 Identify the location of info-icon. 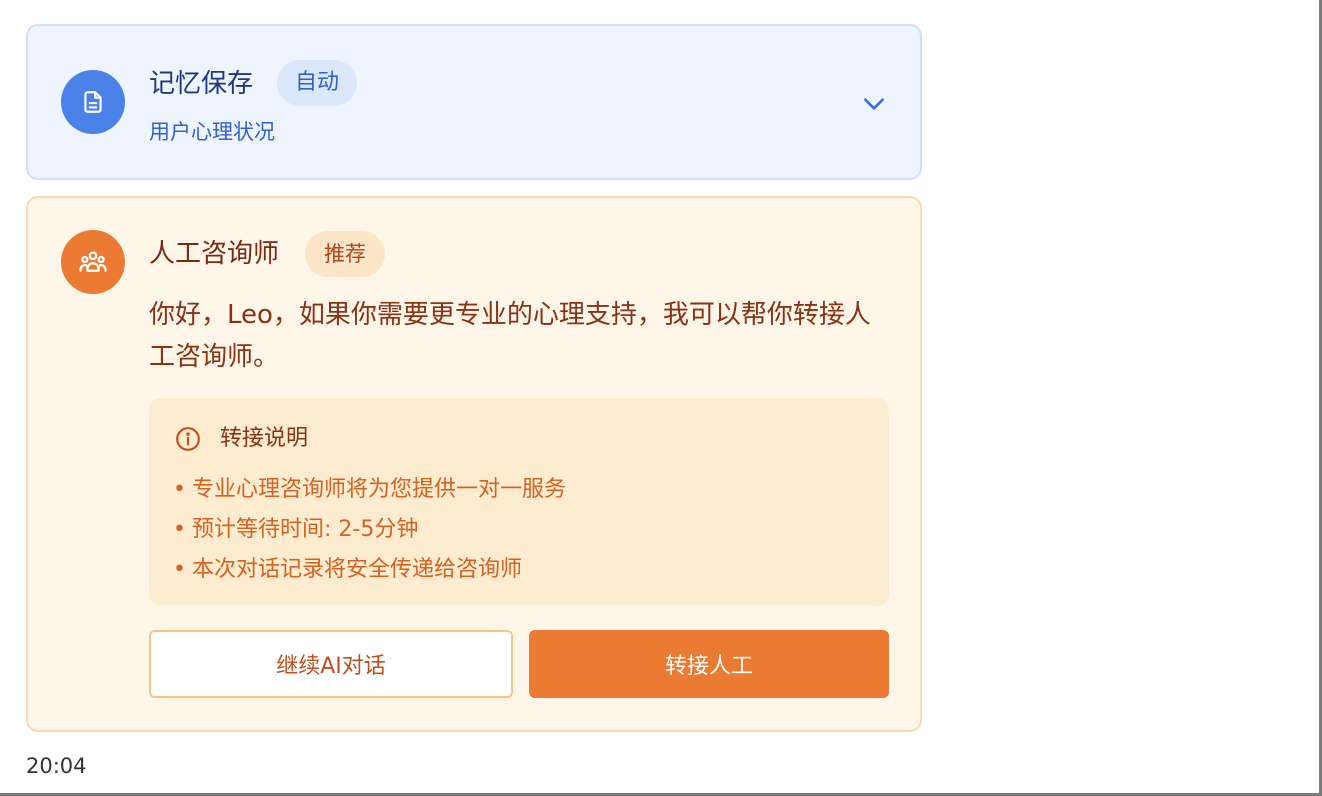
(188, 439).